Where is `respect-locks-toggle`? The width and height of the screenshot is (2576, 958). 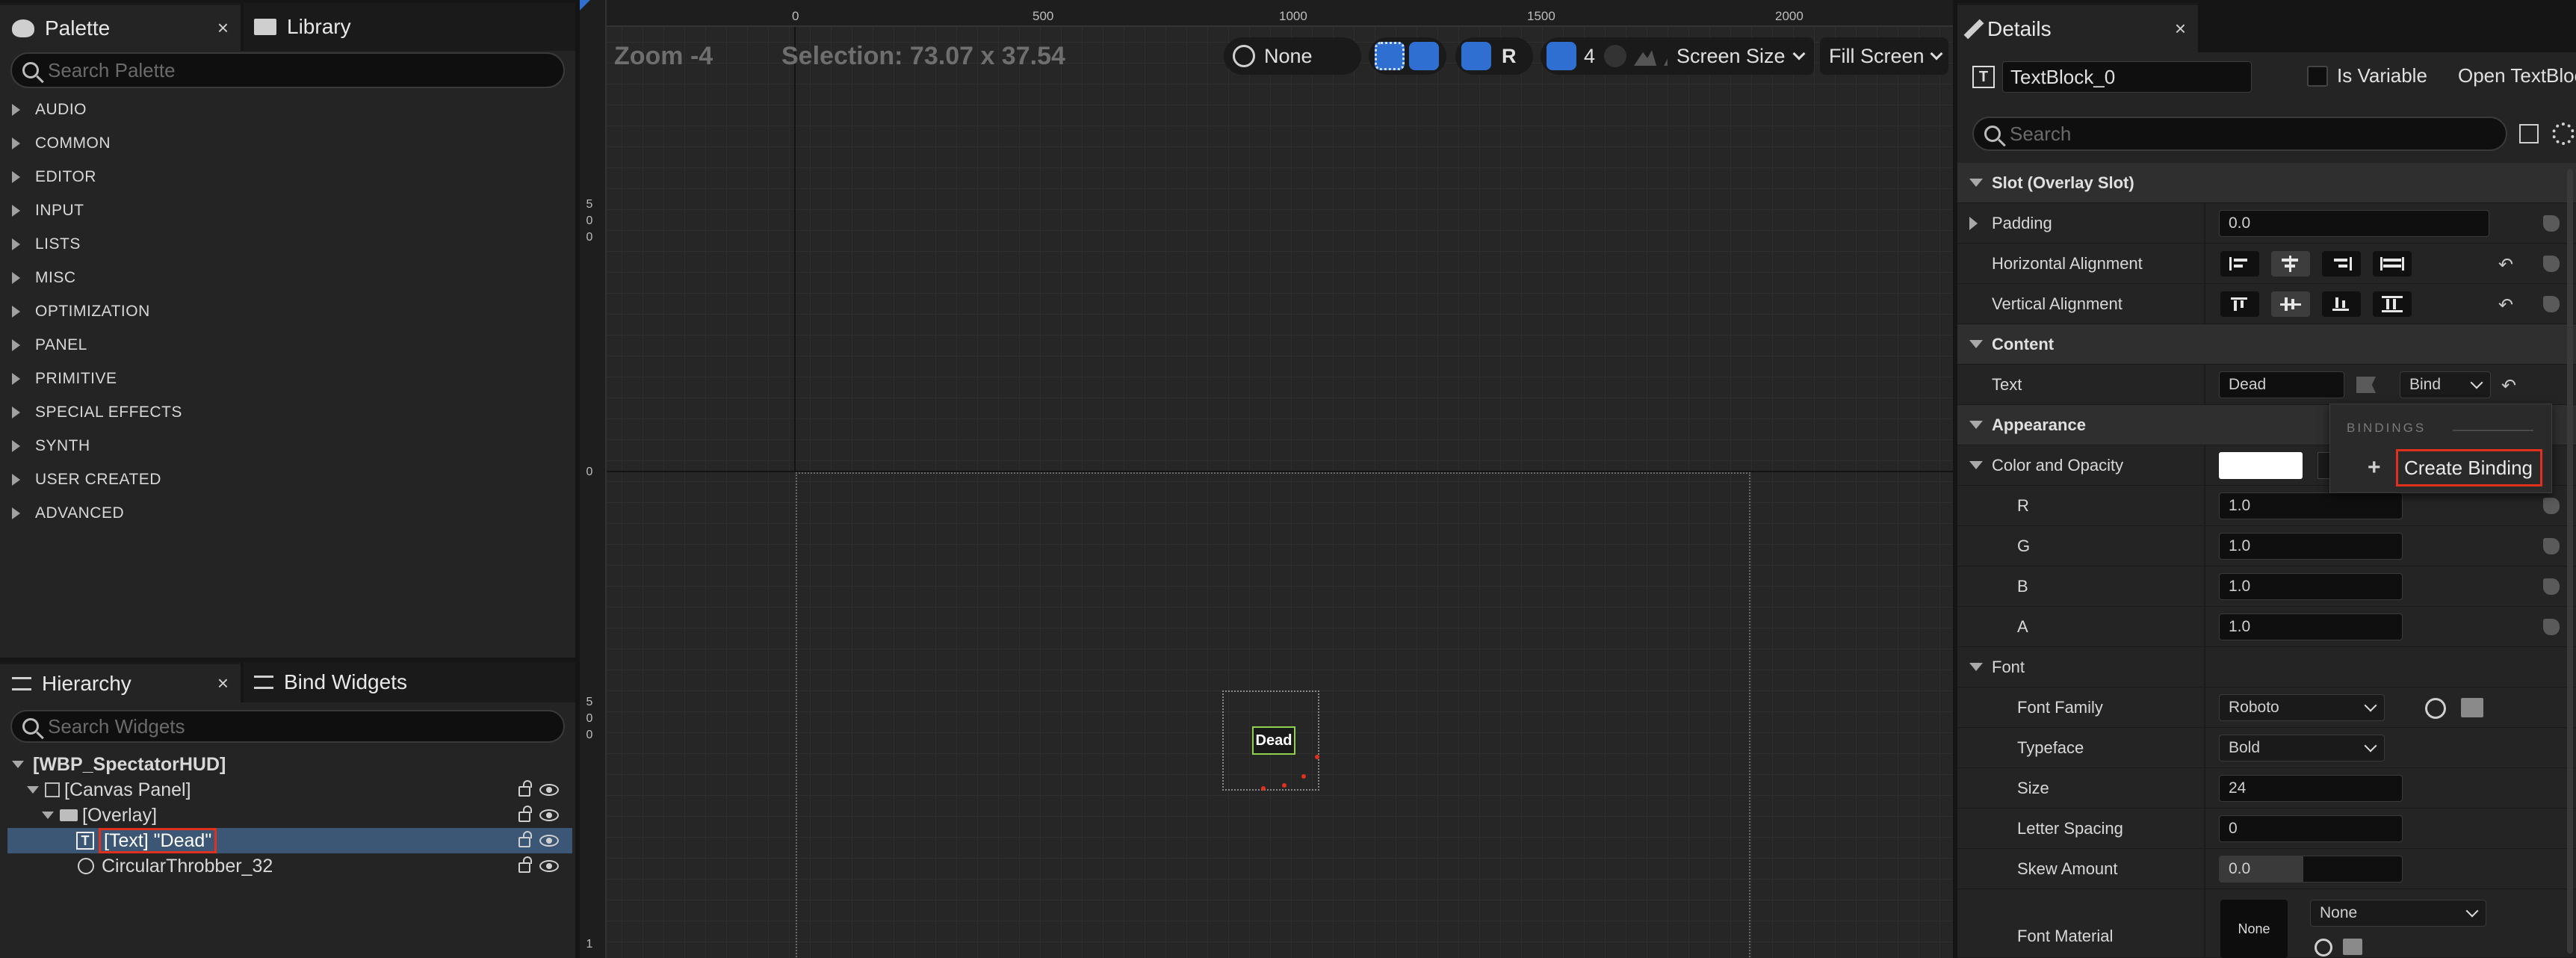
respect-locks-toggle is located at coordinates (1407, 56).